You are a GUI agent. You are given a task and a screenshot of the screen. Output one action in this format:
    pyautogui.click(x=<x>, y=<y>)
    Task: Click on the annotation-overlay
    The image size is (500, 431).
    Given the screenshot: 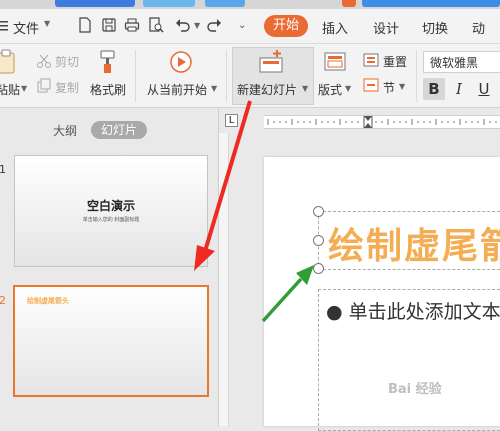 What is the action you would take?
    pyautogui.click(x=254, y=211)
    